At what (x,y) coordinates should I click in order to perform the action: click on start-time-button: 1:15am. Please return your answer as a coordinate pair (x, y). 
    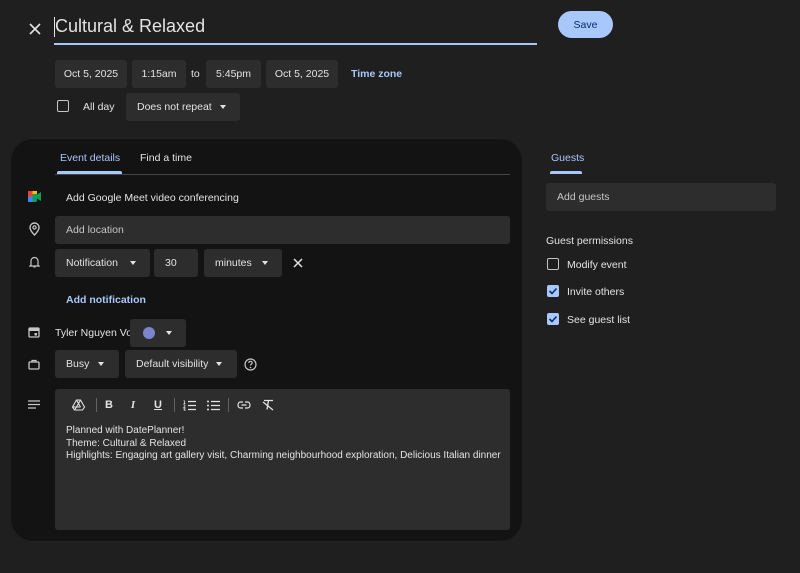
    Looking at the image, I should click on (159, 74).